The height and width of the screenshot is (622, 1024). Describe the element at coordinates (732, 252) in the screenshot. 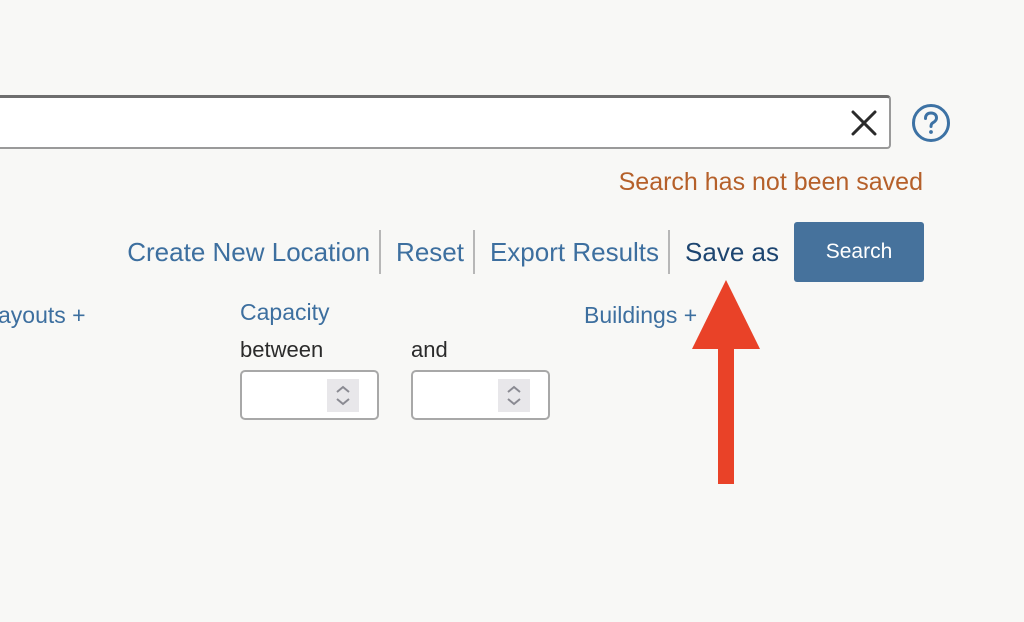

I see `save-as-link: Save as` at that location.